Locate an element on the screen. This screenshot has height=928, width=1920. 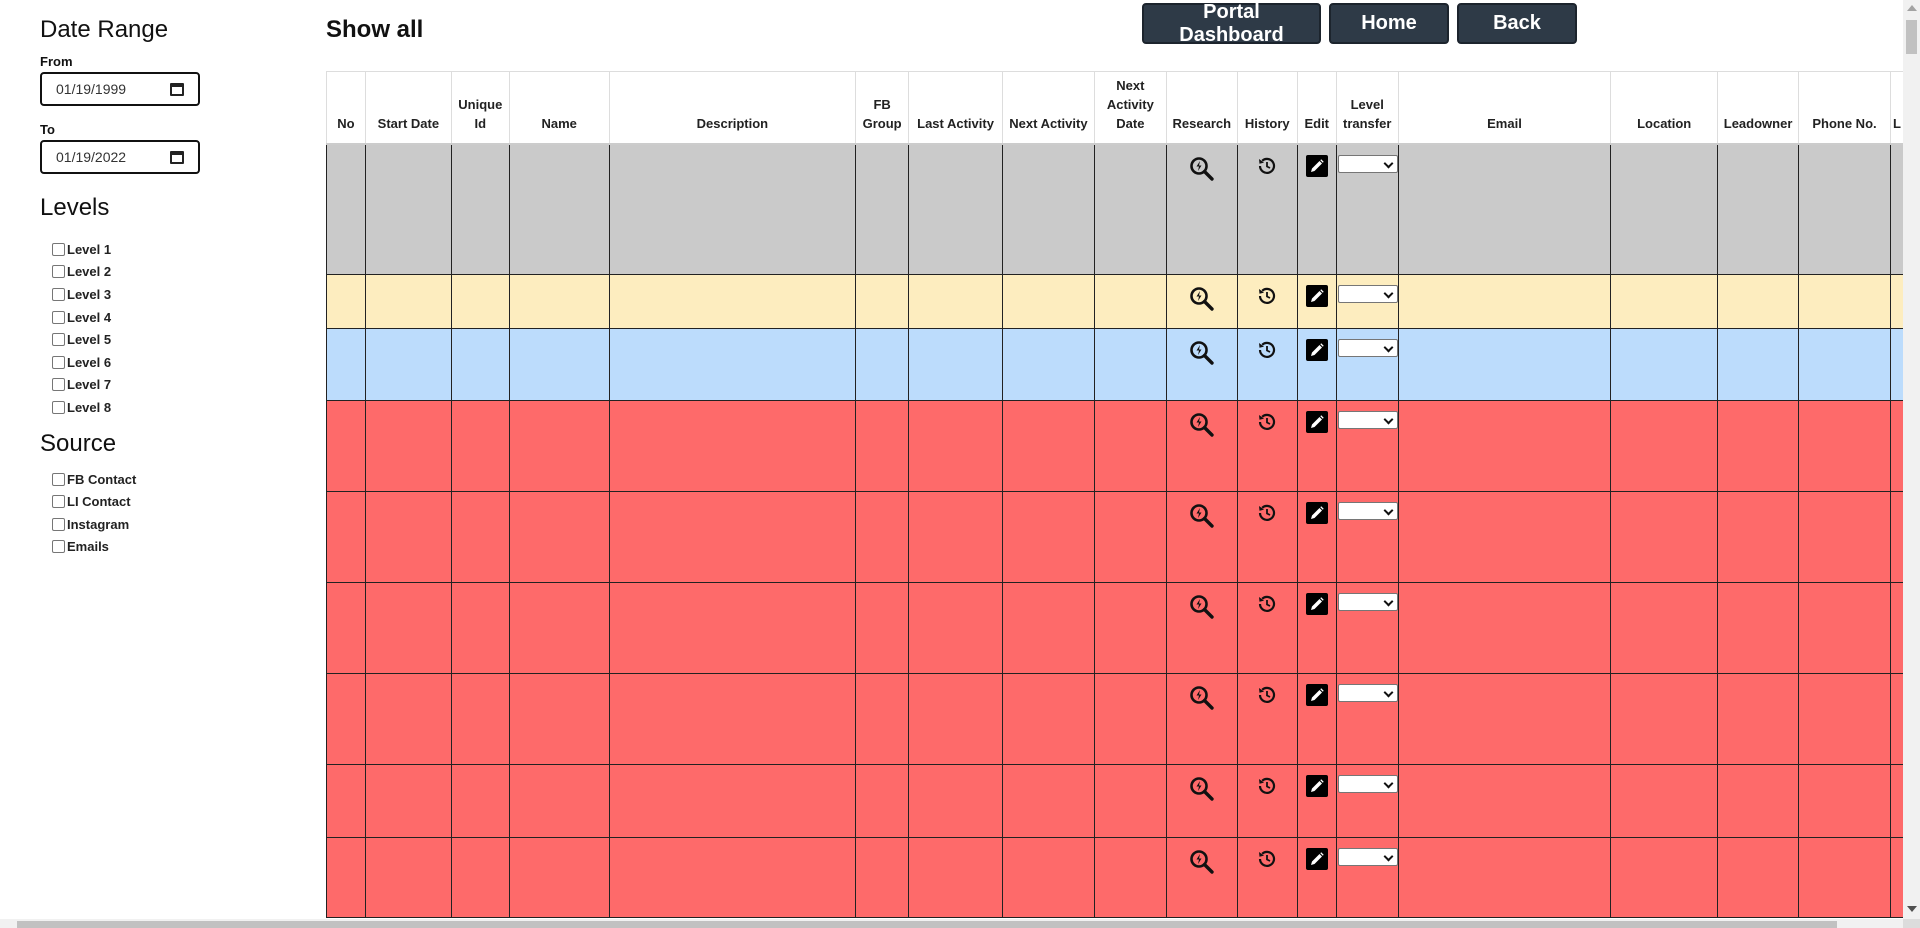
column-header: Location is located at coordinates (1664, 108).